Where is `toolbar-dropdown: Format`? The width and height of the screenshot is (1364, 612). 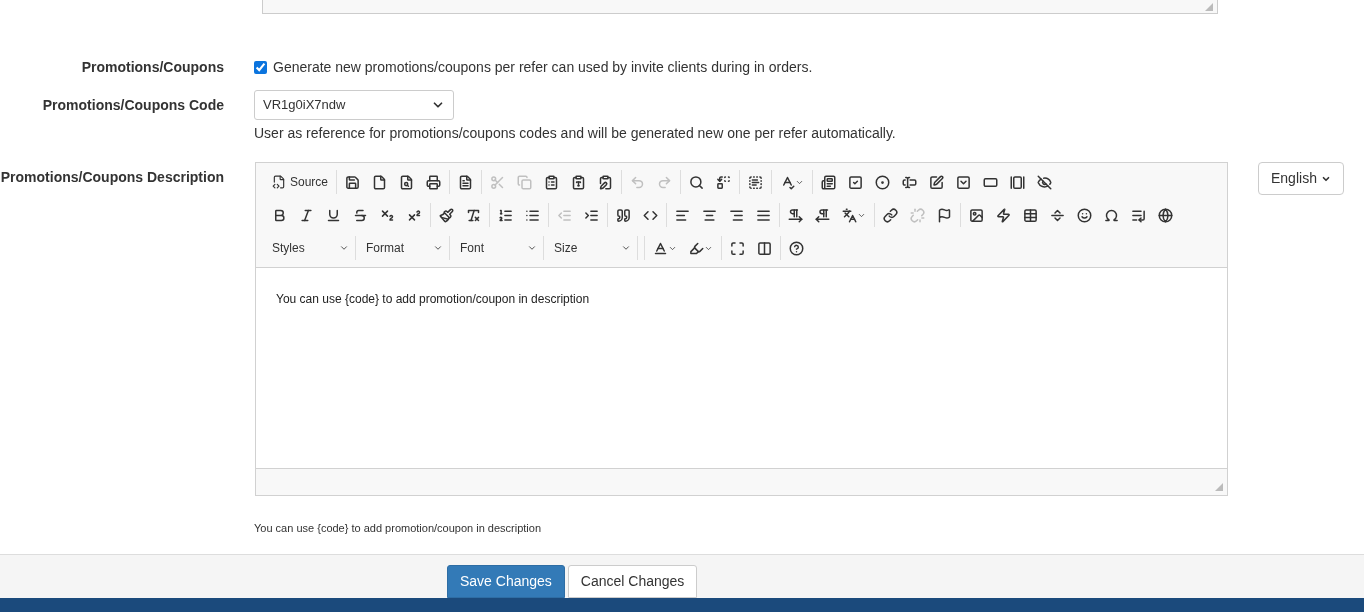 toolbar-dropdown: Format is located at coordinates (405, 248).